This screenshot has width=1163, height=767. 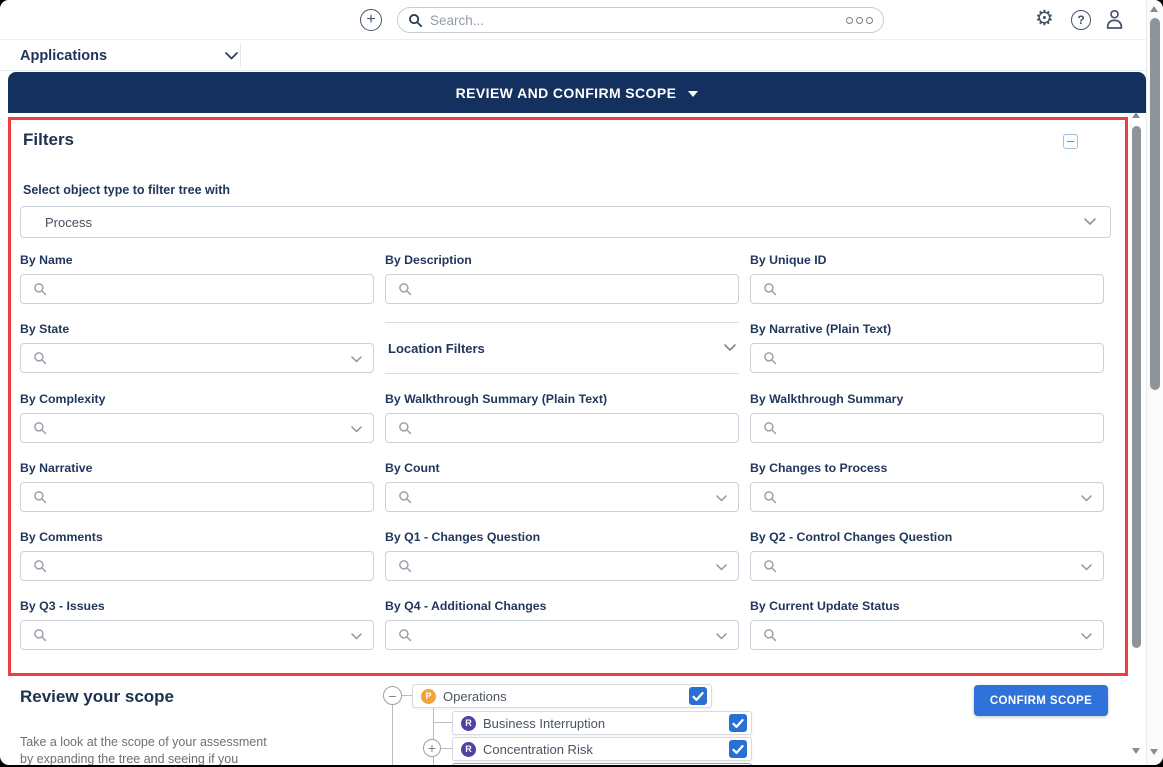 I want to click on process-badge-icon: P, so click(x=428, y=696).